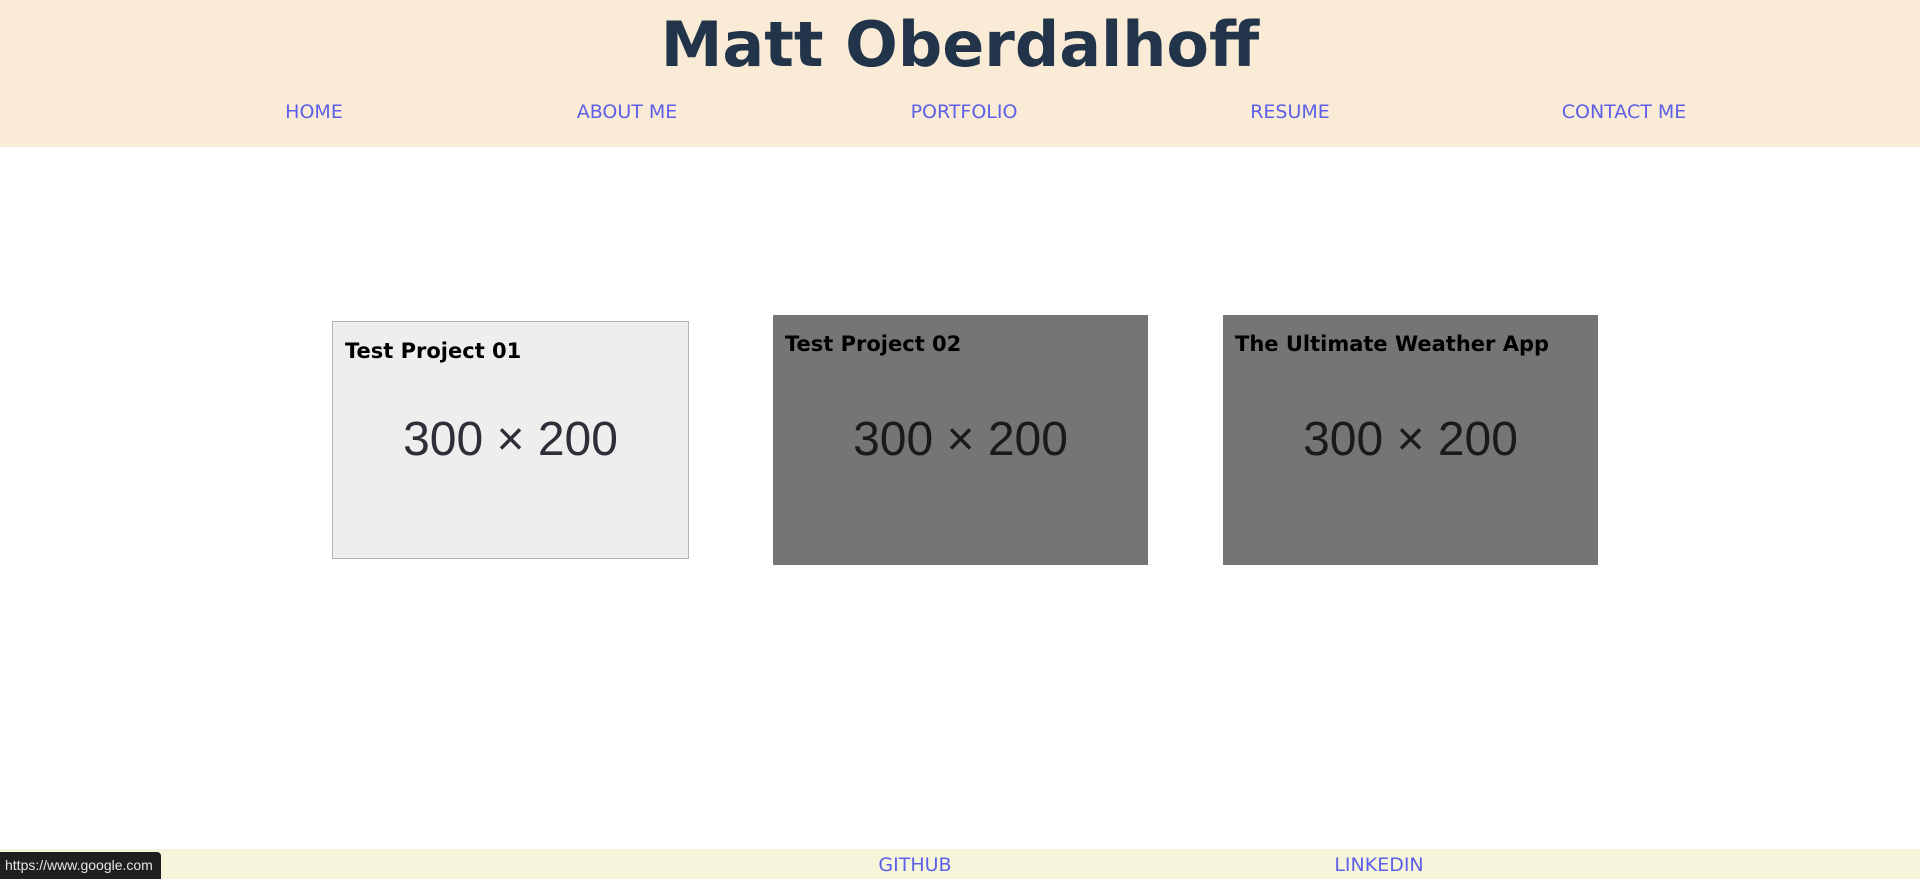  I want to click on project-card-3: The Ultimate Weather App 300 × 200, so click(1410, 440).